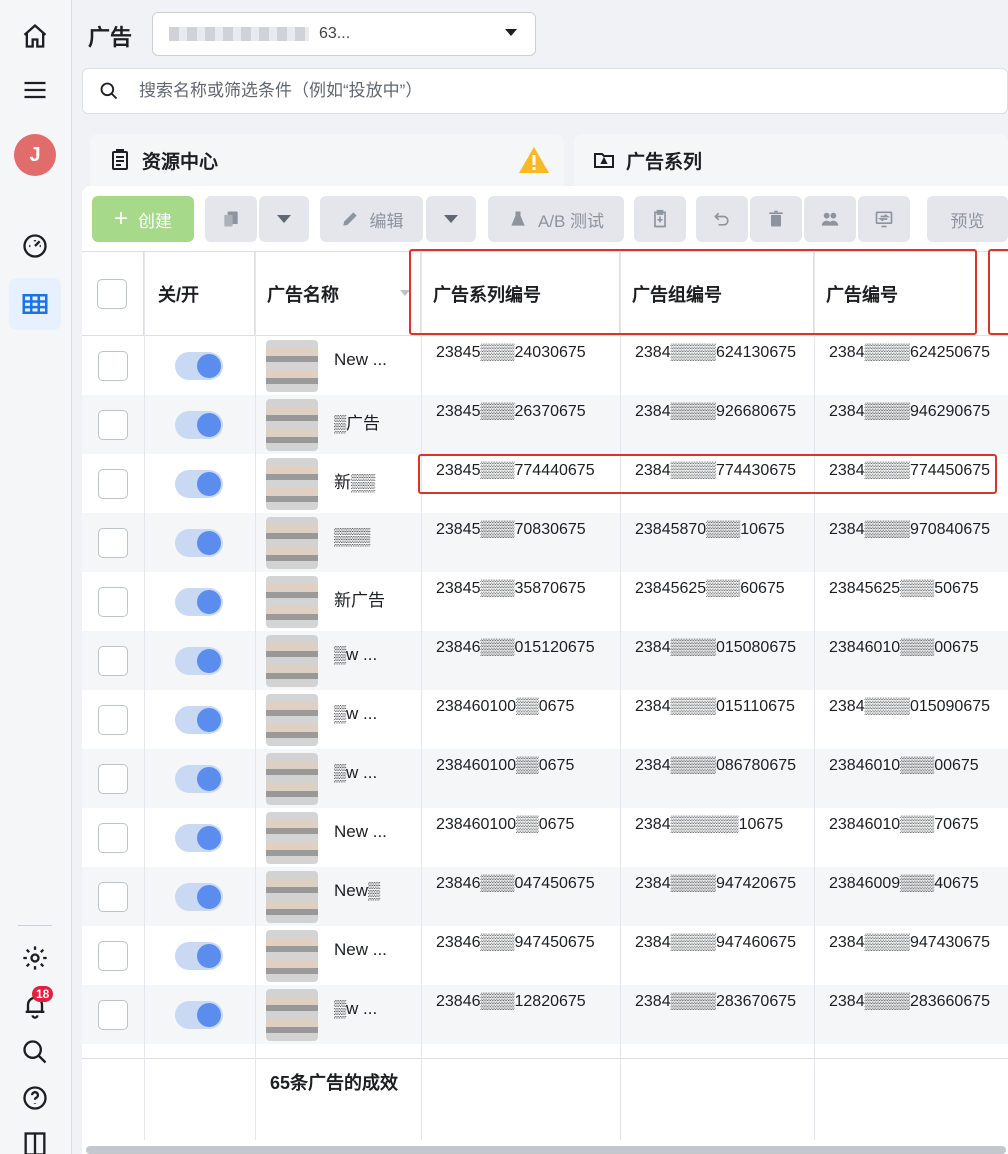 This screenshot has width=1008, height=1154. I want to click on column-header-ad-name: 广告名称, so click(338, 294).